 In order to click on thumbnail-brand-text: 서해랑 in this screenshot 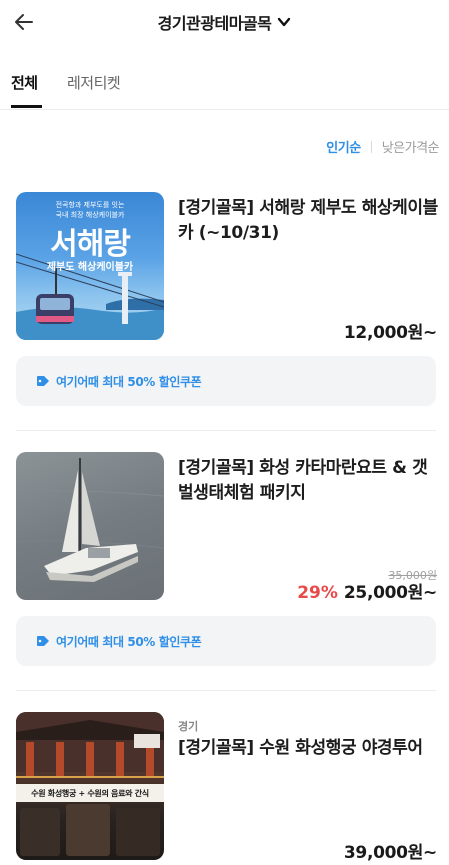, I will do `click(90, 244)`.